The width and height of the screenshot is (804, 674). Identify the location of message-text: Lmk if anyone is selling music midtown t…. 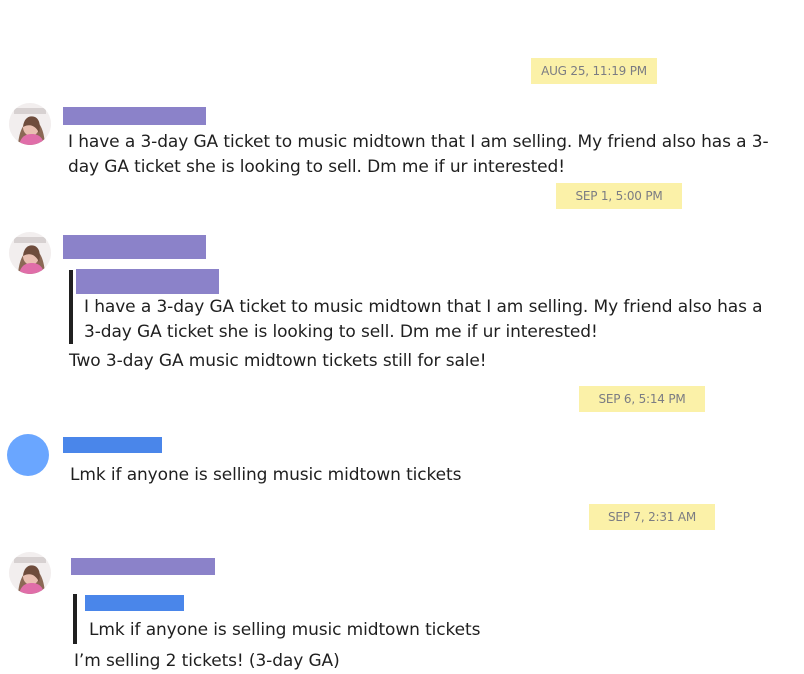
(266, 475).